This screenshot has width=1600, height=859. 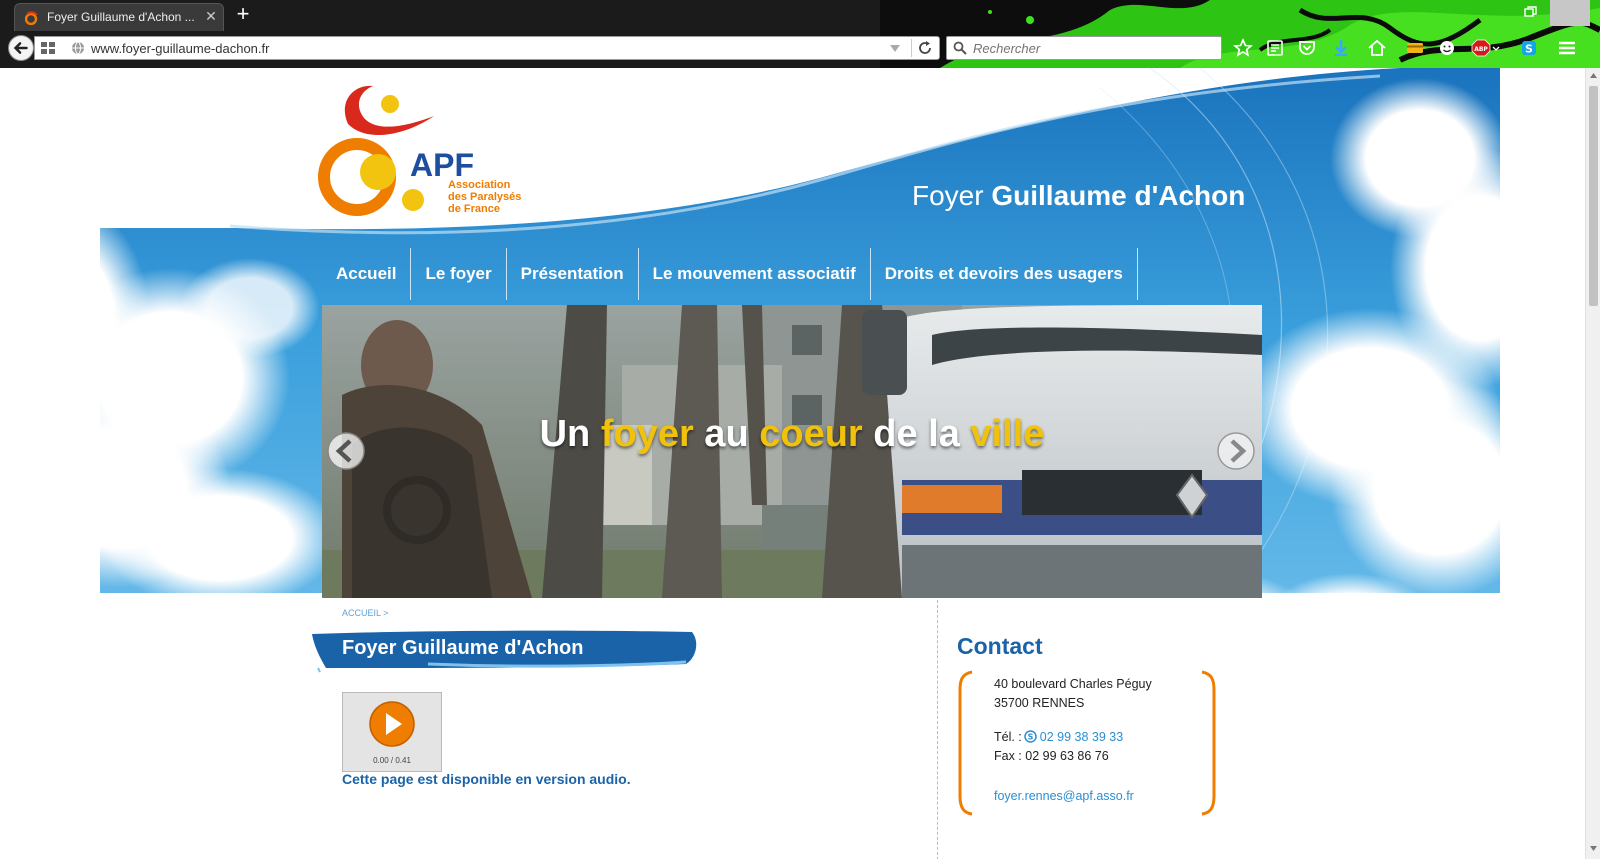 What do you see at coordinates (1531, 12) in the screenshot?
I see `window-restore-icon` at bounding box center [1531, 12].